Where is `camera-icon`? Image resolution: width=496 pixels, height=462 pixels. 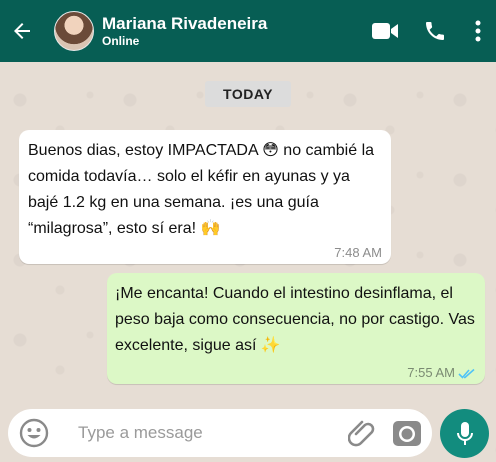 camera-icon is located at coordinates (407, 433).